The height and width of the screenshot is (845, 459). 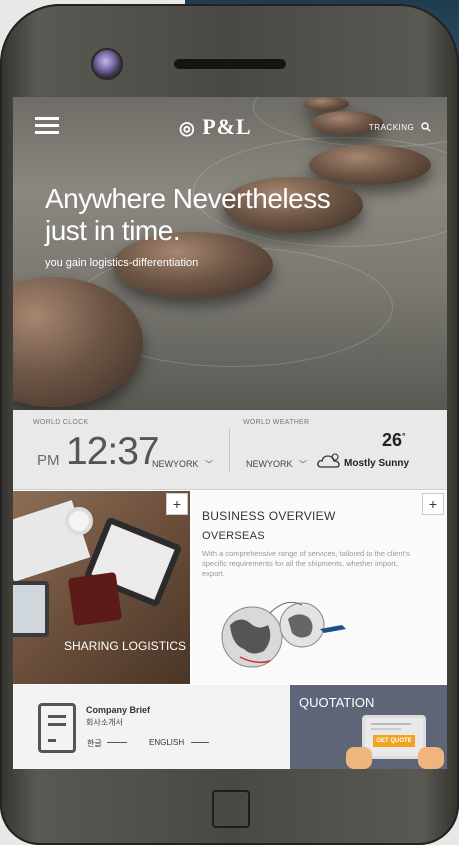 I want to click on hero-headline: Anywhere Nevertheless just in time., so click(x=188, y=214).